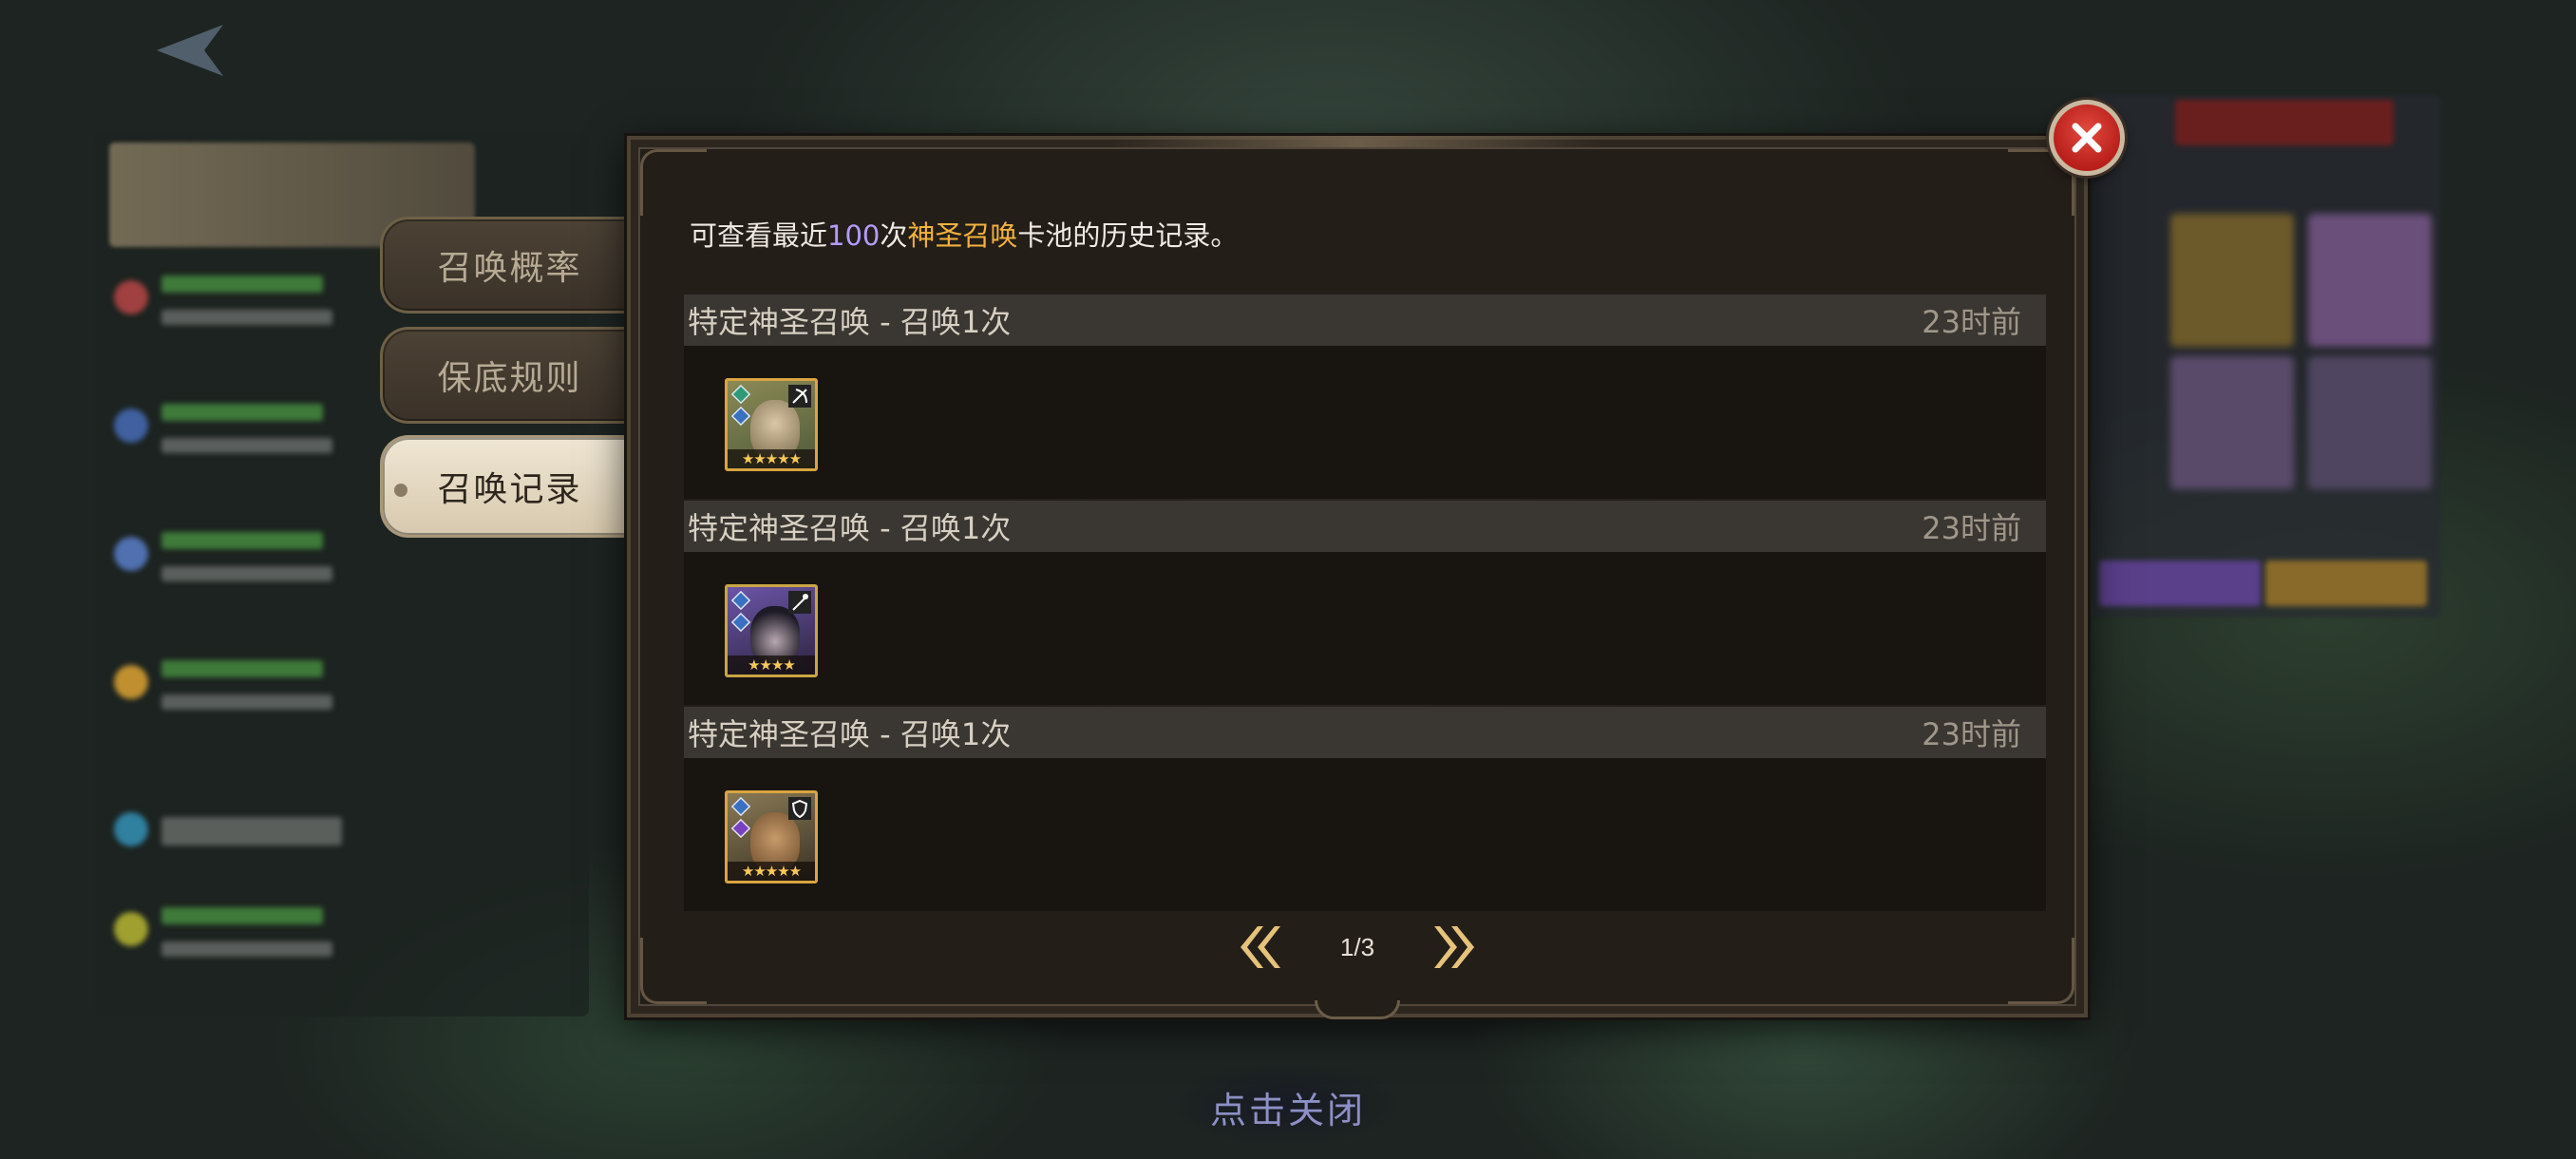 This screenshot has width=2576, height=1159. I want to click on bow-class-icon, so click(799, 396).